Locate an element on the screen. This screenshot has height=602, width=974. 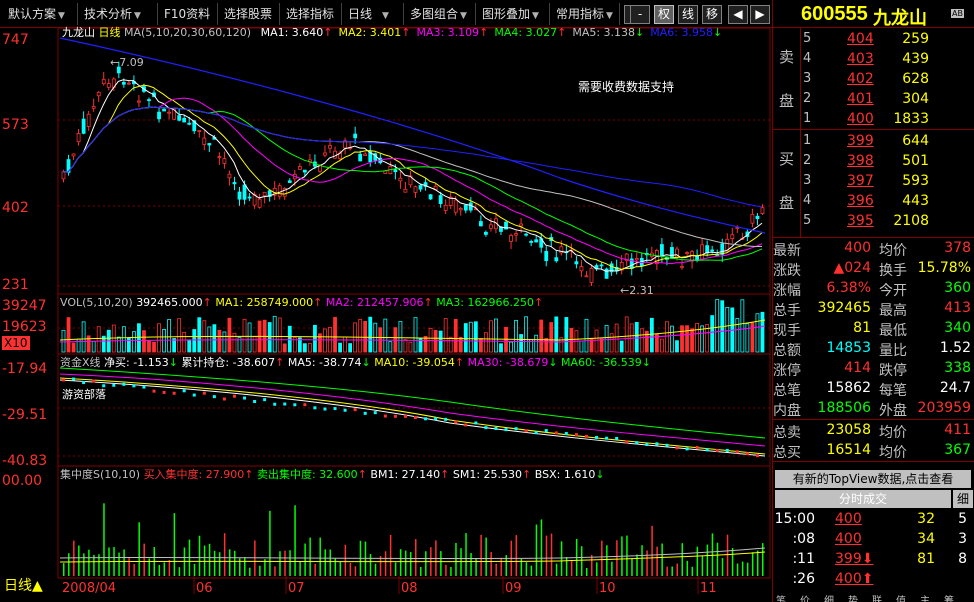
quote-row: 内盘 188506 外盘 203959 is located at coordinates (872, 409).